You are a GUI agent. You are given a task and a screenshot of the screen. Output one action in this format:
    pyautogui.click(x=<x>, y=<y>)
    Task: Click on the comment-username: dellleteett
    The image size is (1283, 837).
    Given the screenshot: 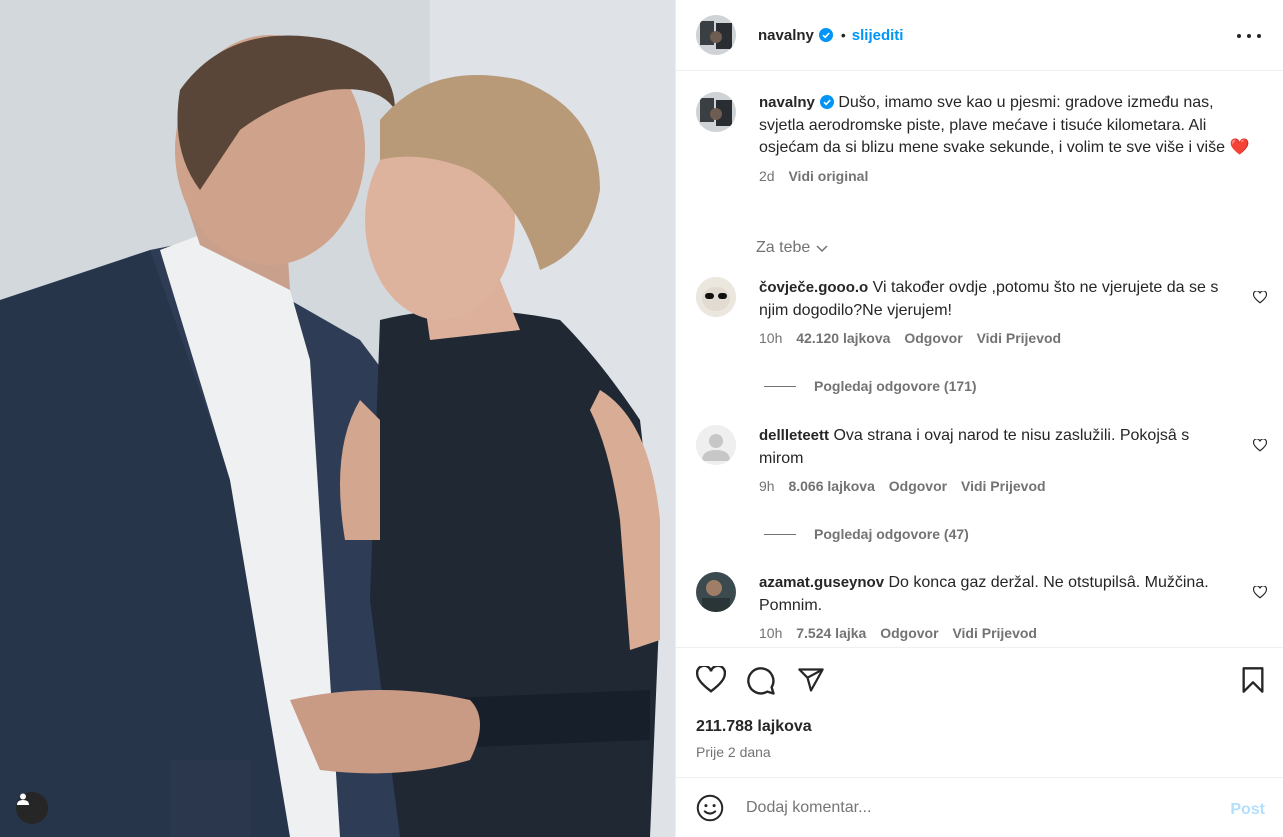 What is the action you would take?
    pyautogui.click(x=794, y=435)
    